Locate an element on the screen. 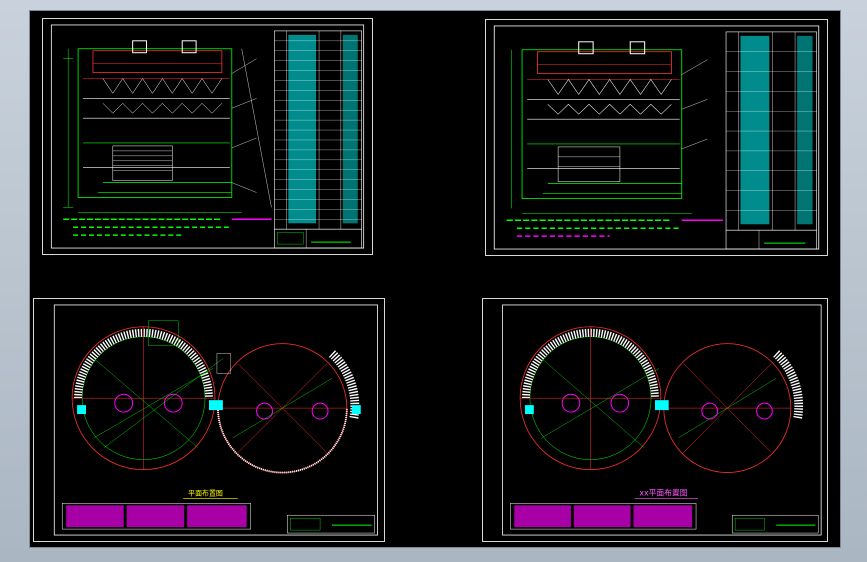 The image size is (867, 562). plan-title-1: 平面布置图 is located at coordinates (205, 492).